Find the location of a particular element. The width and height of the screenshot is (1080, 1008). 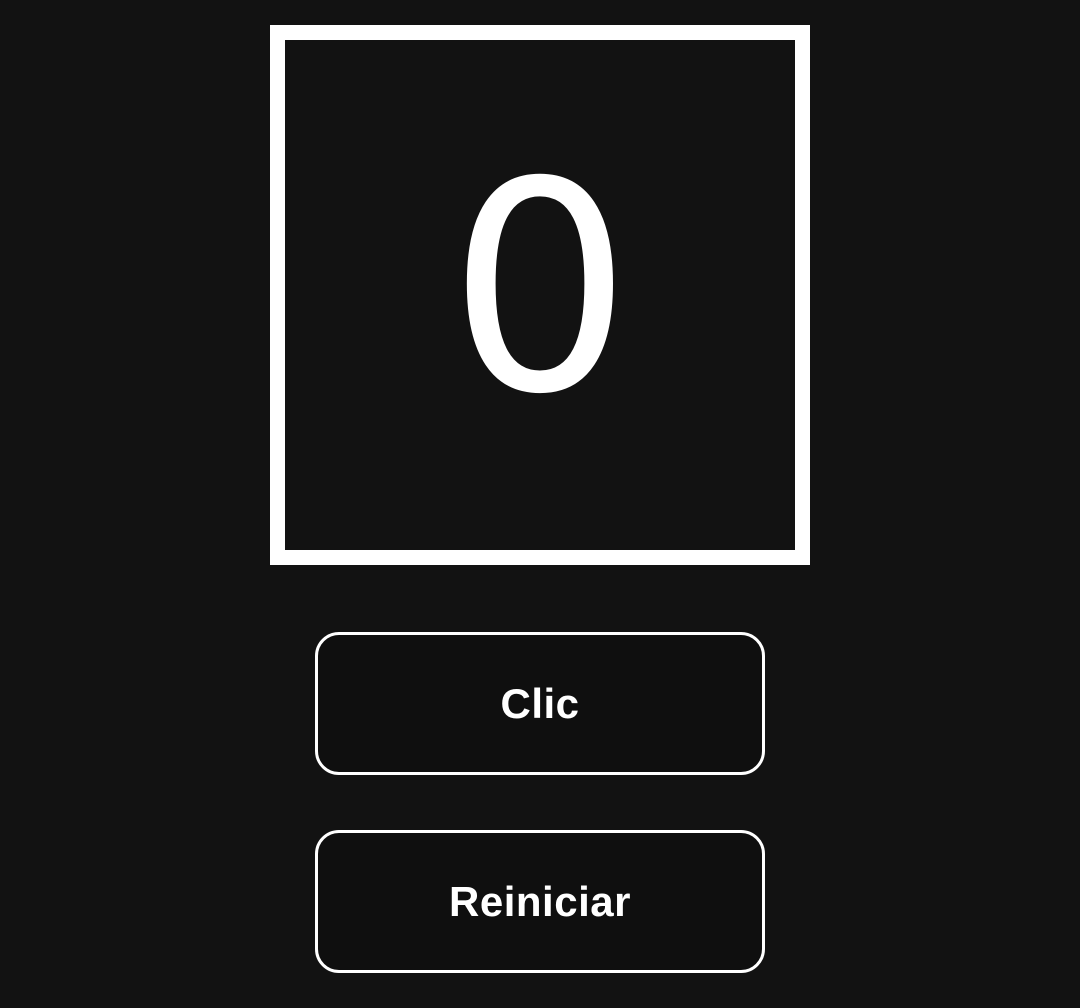

reset-button: Reiniciar is located at coordinates (540, 901).